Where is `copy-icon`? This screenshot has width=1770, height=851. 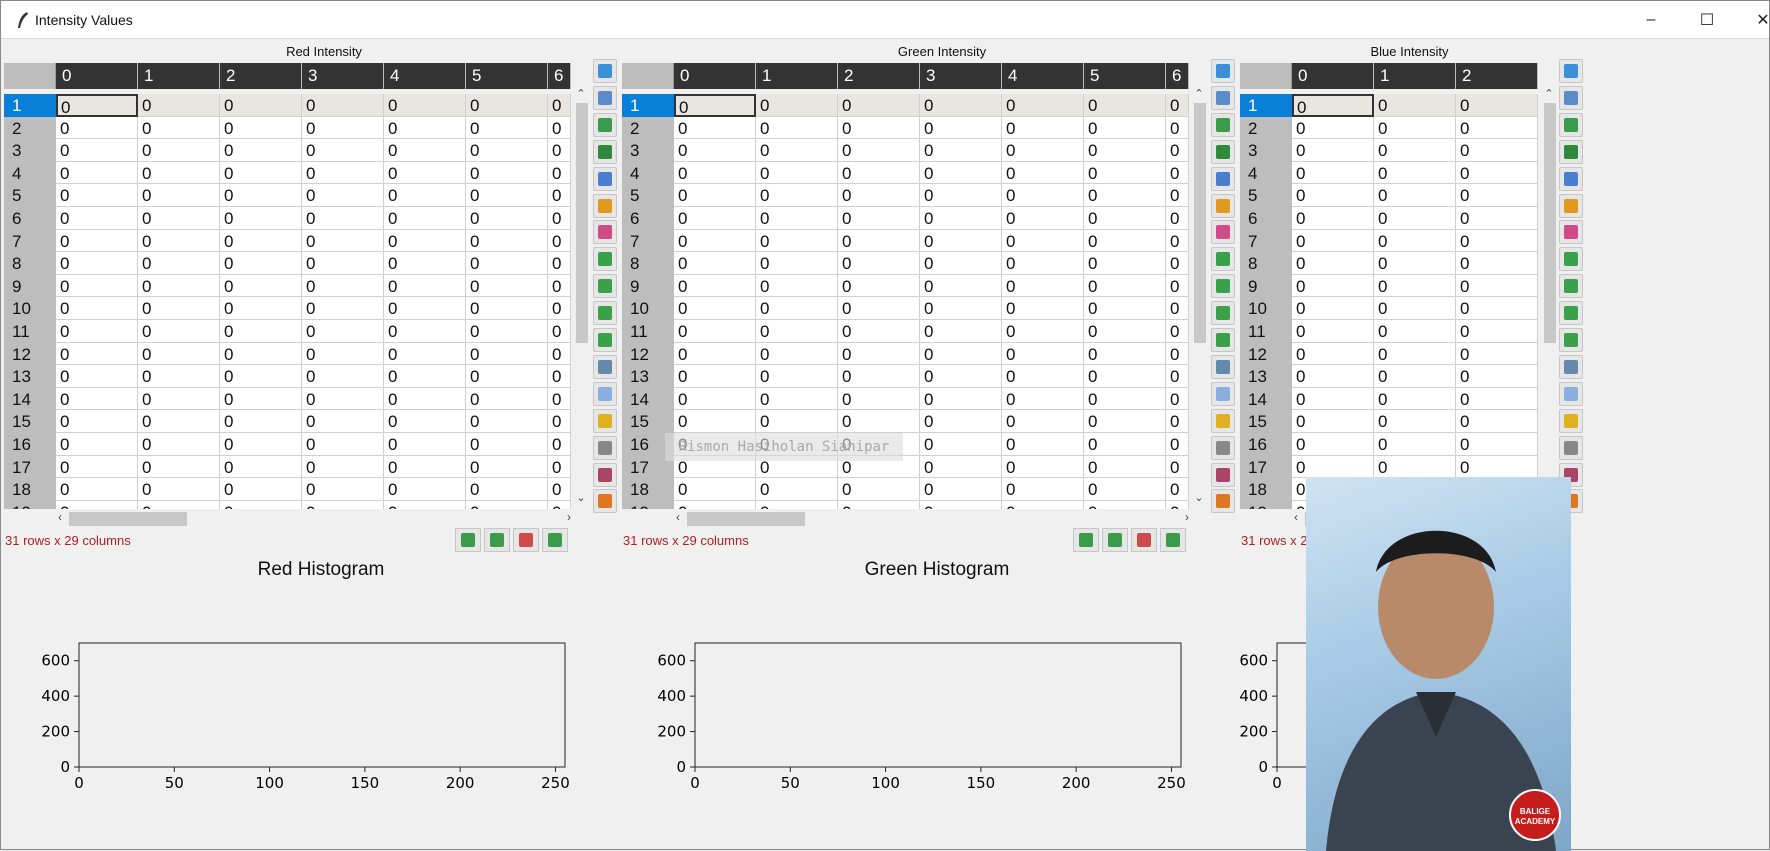
copy-icon is located at coordinates (605, 178).